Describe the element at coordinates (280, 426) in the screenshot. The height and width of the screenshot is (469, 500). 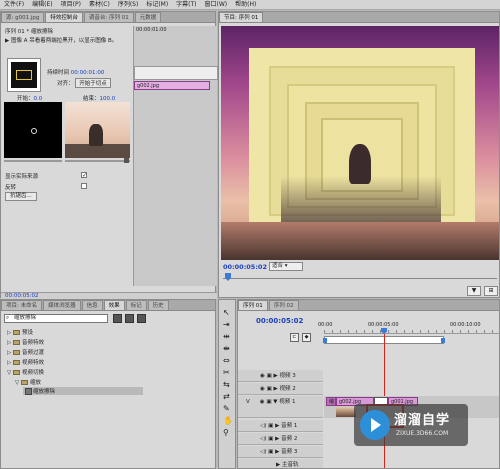
I see `track-audio-1: ◁) ▣ ▶ 音频 1` at that location.